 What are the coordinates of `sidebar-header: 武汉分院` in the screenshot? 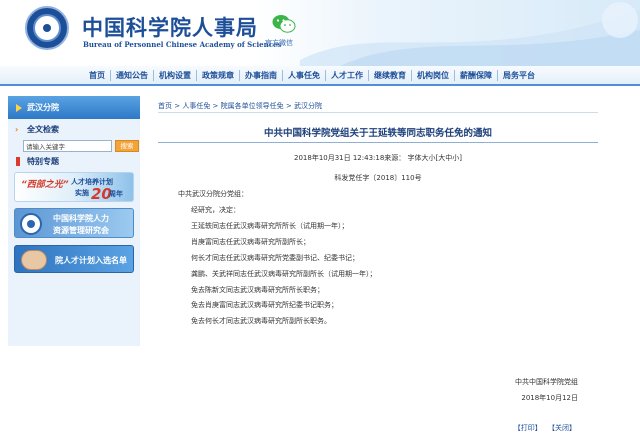 It's located at (74, 107).